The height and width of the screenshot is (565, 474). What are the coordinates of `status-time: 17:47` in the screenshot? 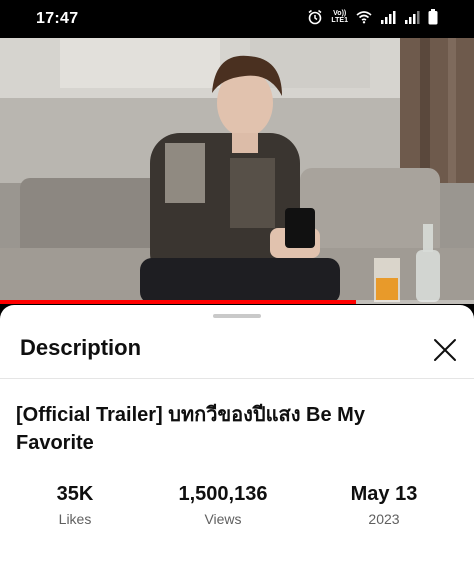 It's located at (57, 18).